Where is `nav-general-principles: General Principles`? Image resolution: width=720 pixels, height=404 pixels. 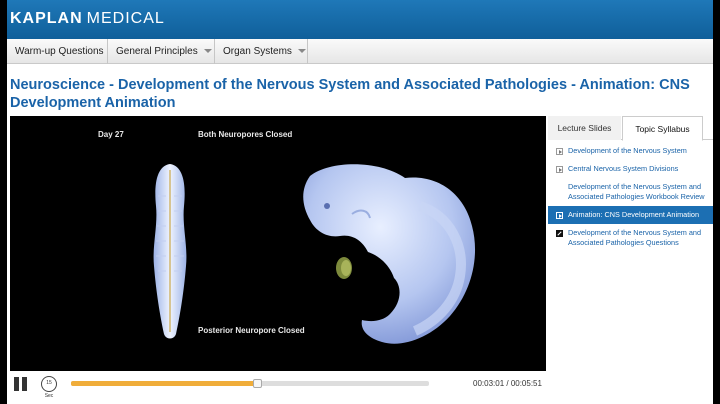 nav-general-principles: General Principles is located at coordinates (161, 51).